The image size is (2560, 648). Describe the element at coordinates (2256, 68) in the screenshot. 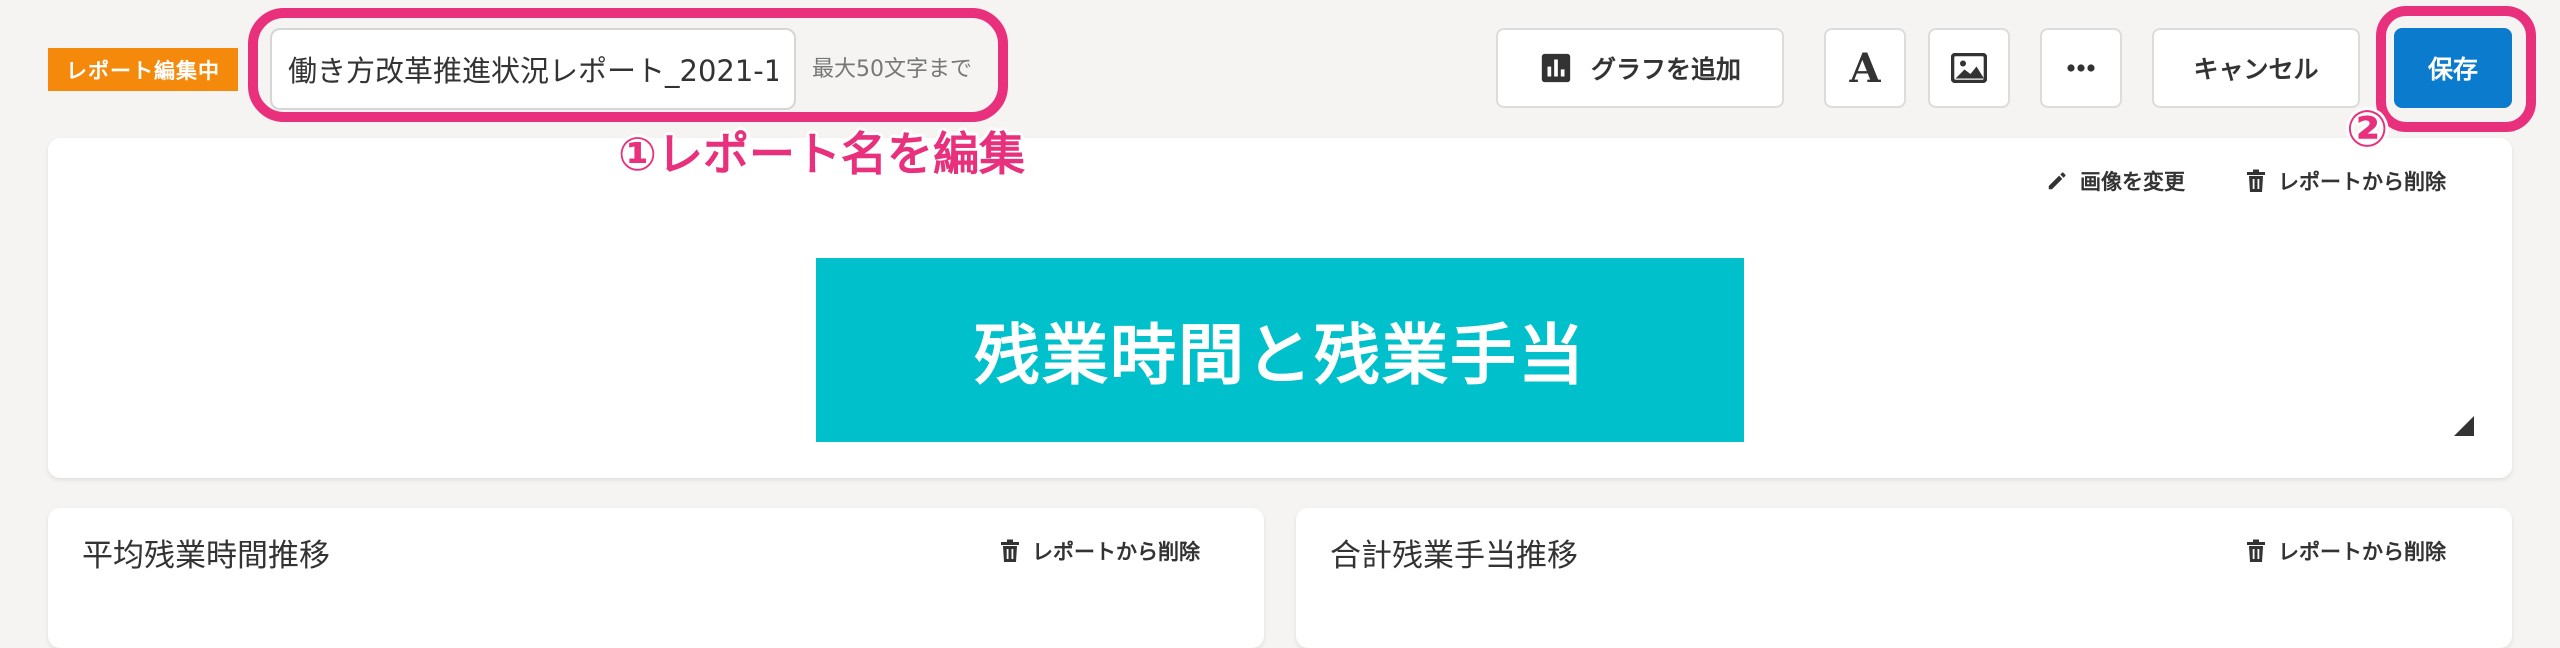

I see `cancel-button: キャンセル` at that location.